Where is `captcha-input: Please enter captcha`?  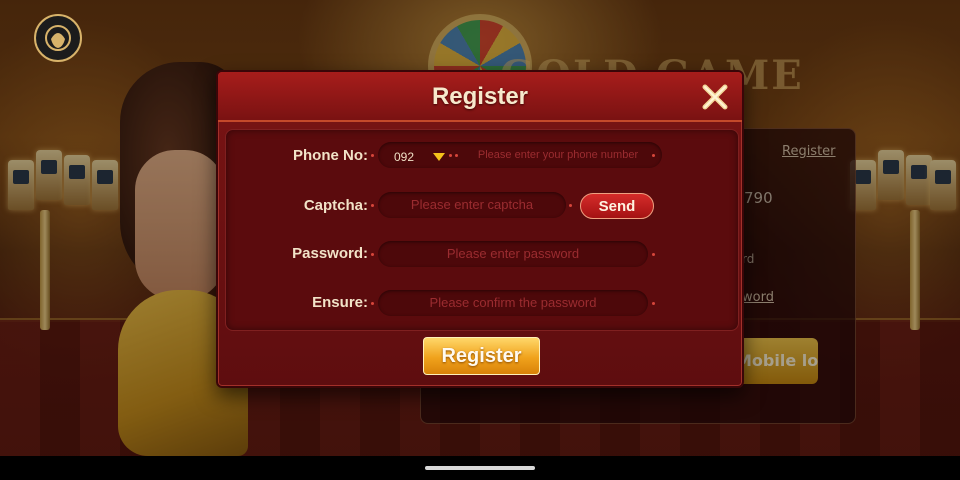
captcha-input: Please enter captcha is located at coordinates (472, 205).